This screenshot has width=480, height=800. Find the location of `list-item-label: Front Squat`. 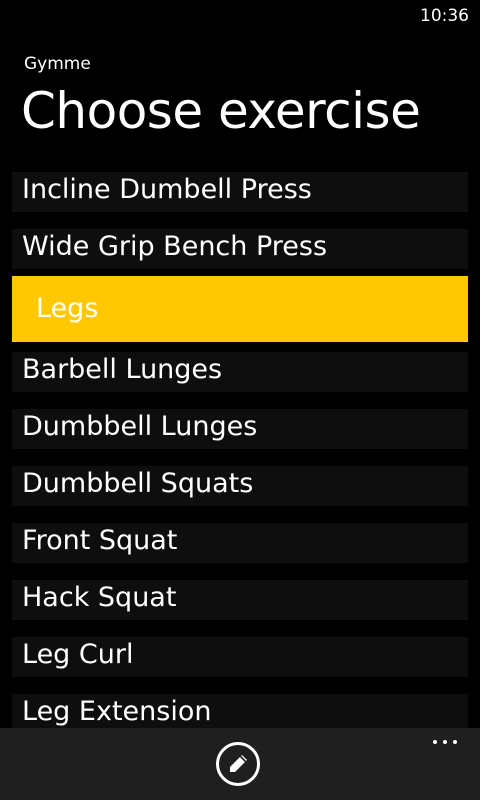

list-item-label: Front Squat is located at coordinates (100, 540).